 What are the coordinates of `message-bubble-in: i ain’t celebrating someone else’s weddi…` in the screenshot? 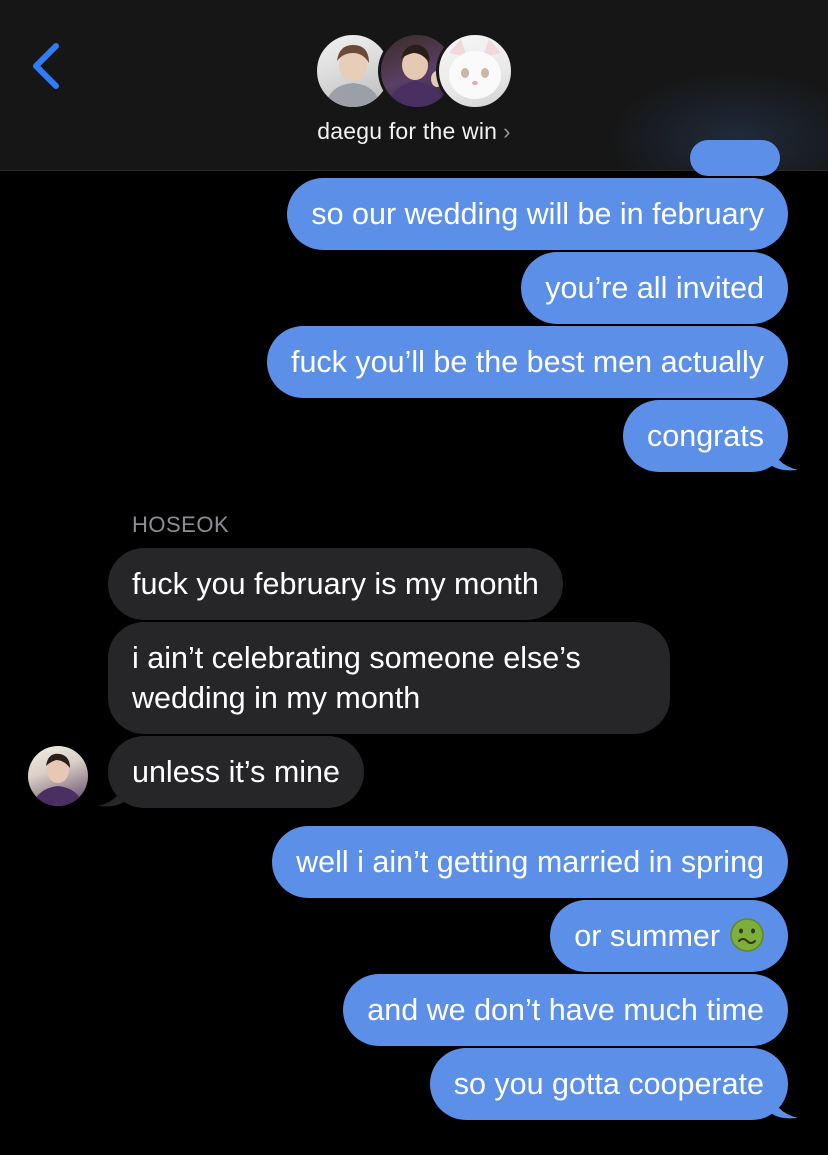 It's located at (389, 678).